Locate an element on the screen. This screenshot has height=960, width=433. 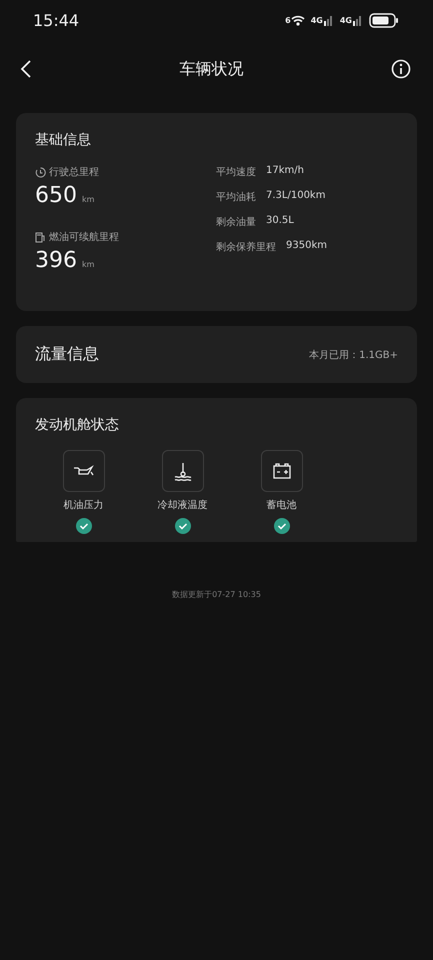
back-button is located at coordinates (26, 69).